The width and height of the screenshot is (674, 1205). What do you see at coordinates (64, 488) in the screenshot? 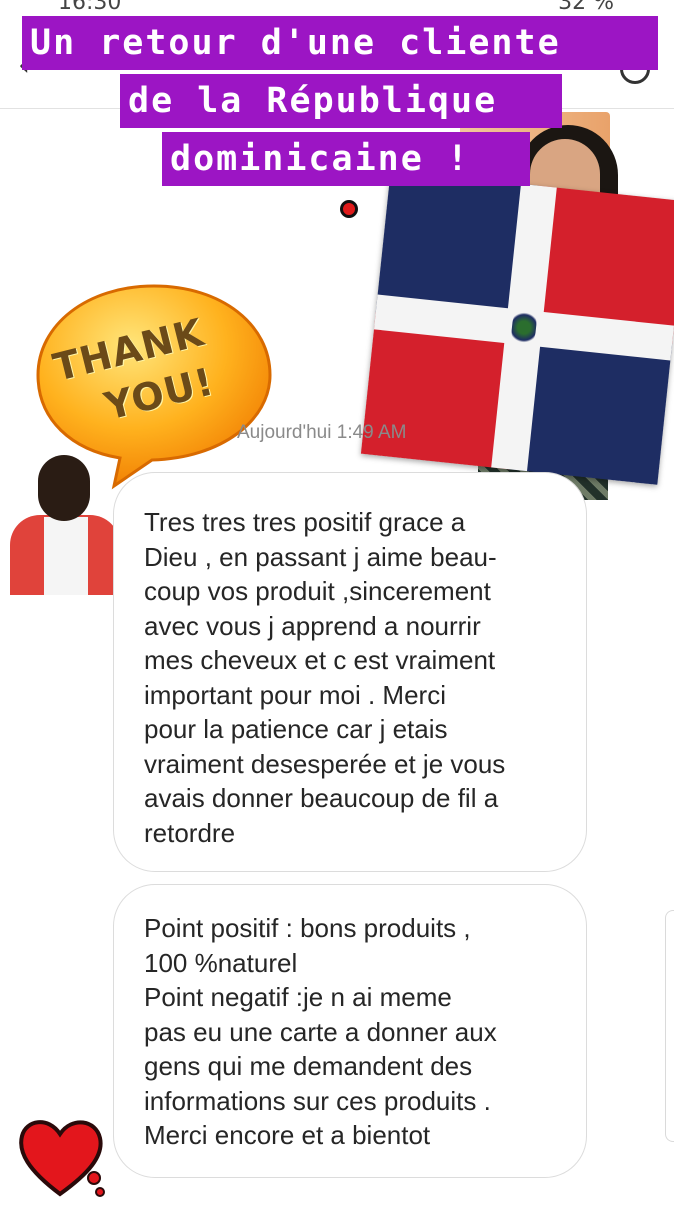
I see `boy-head` at bounding box center [64, 488].